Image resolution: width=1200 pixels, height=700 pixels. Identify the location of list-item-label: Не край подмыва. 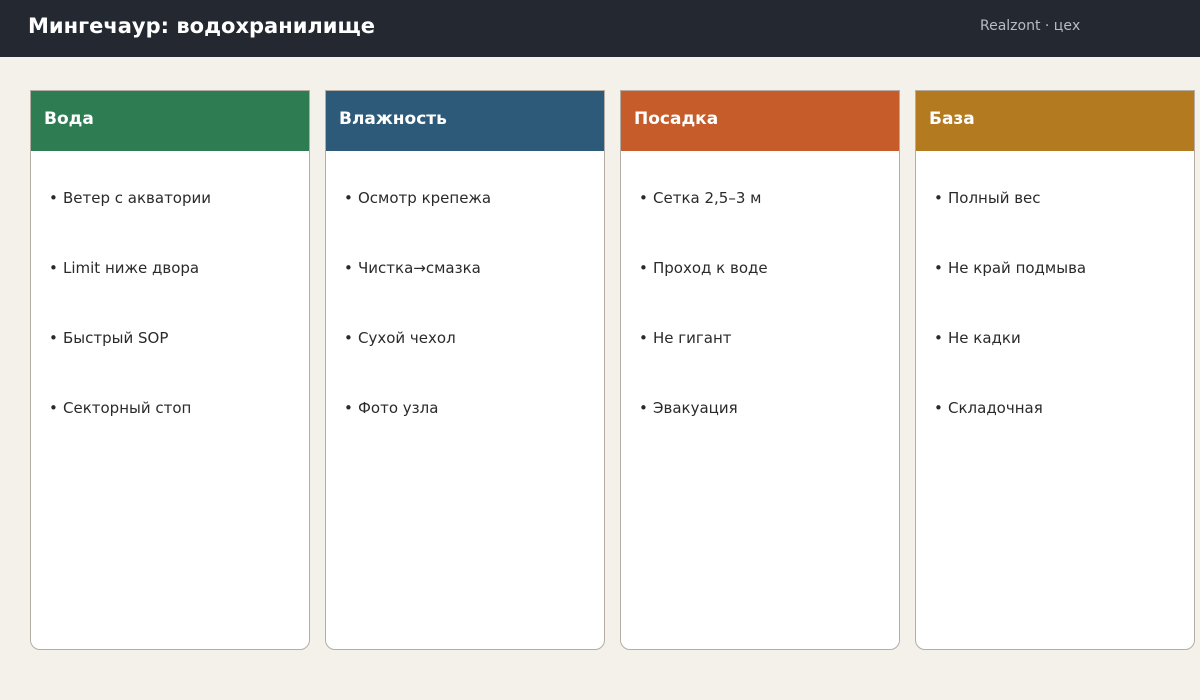
(1017, 268).